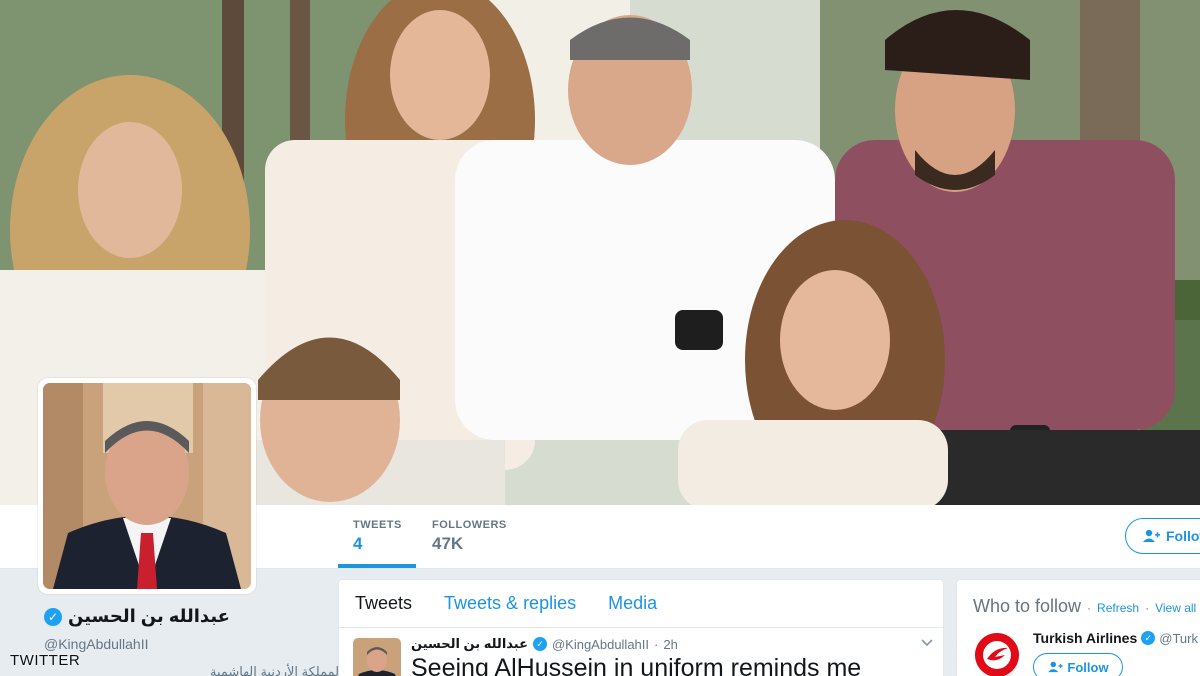 Image resolution: width=1200 pixels, height=676 pixels. What do you see at coordinates (149, 616) in the screenshot?
I see `profile-name-text: عبدالله بن الحسين` at bounding box center [149, 616].